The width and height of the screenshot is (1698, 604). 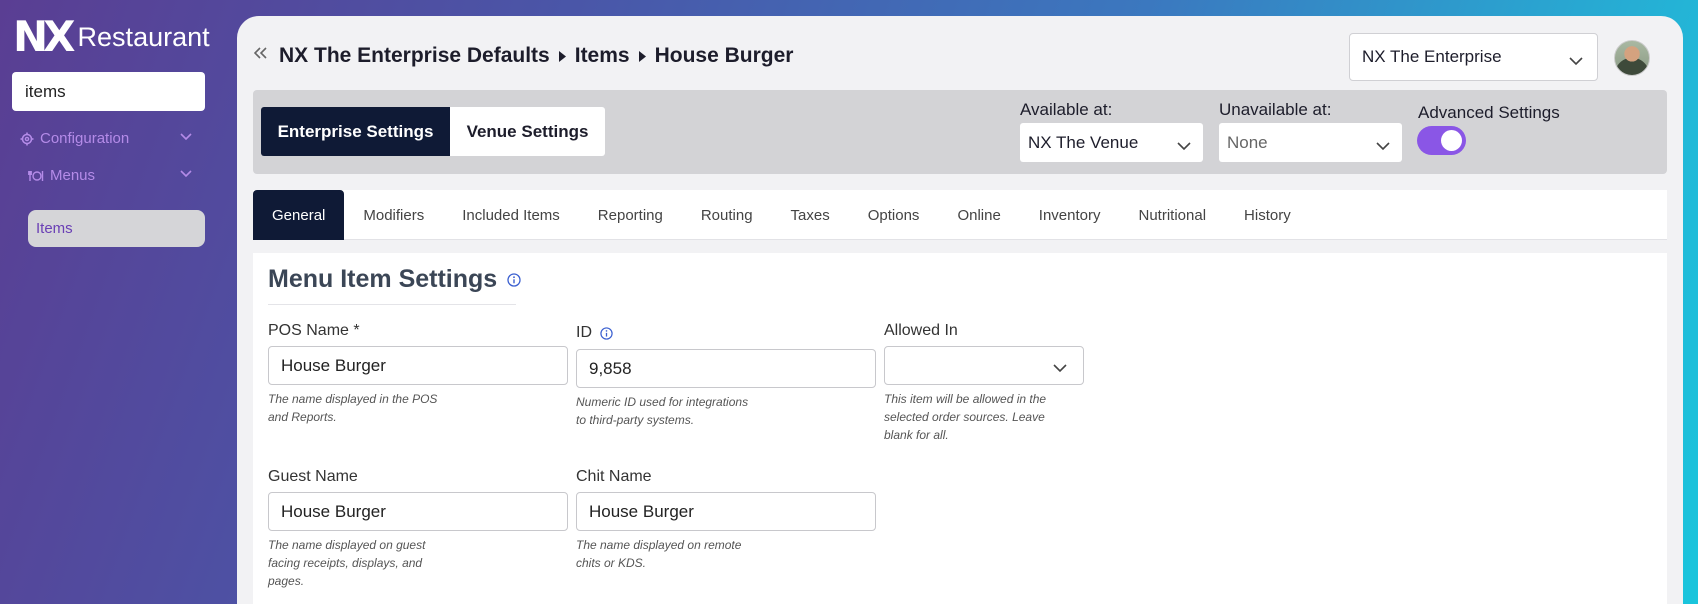 I want to click on chit-name-label: Chit Name, so click(x=614, y=476).